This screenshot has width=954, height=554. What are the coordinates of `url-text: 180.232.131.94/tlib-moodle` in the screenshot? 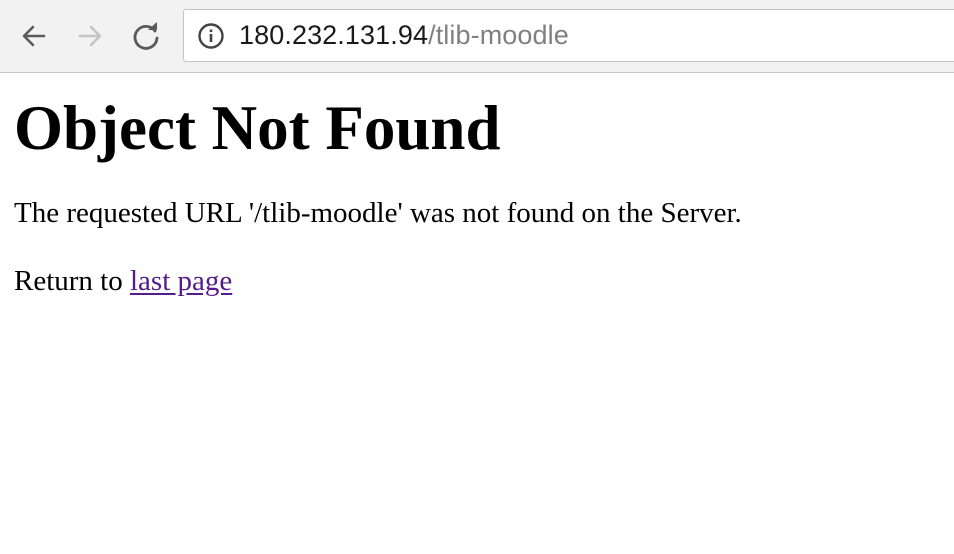 It's located at (404, 35).